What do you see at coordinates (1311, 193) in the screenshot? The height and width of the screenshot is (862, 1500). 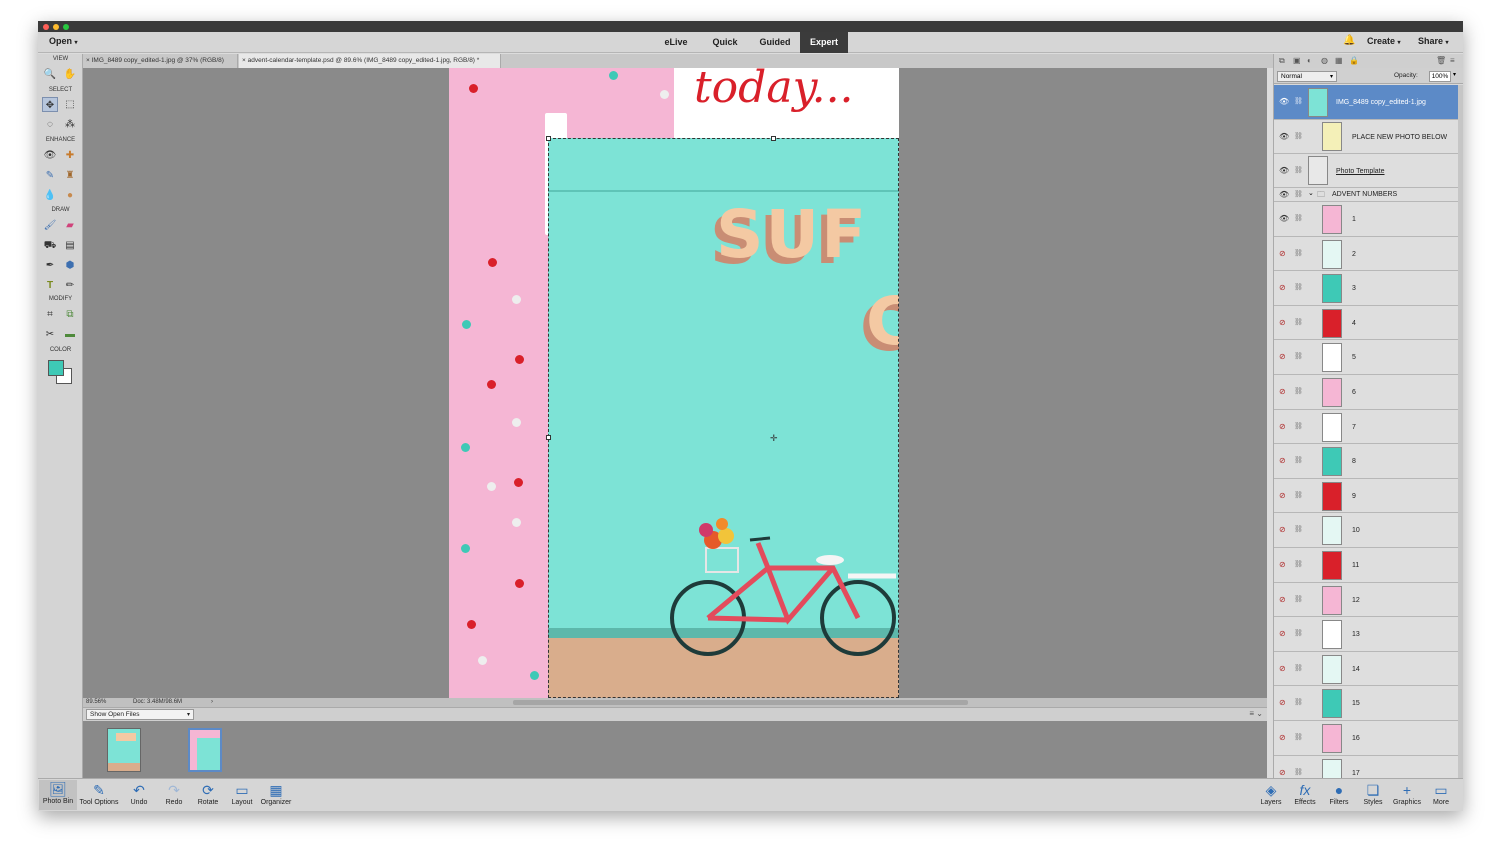 I see `group-expand-chevron-icon: ⌄` at bounding box center [1311, 193].